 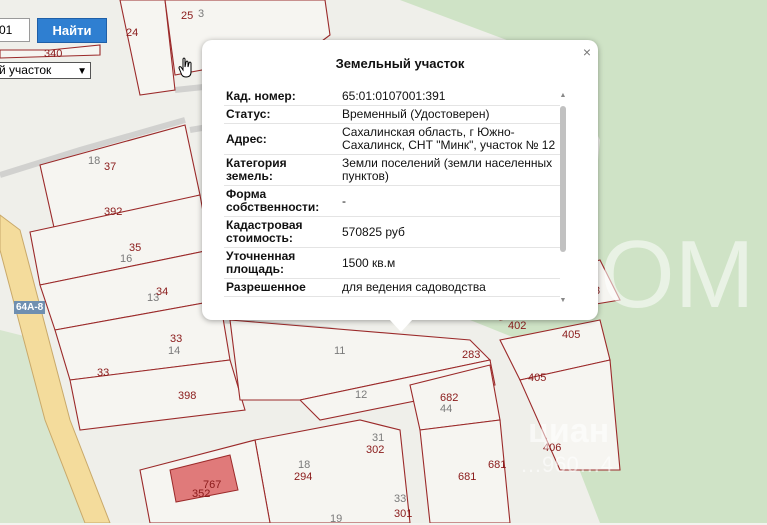 I want to click on map-label: 340, so click(x=53, y=54).